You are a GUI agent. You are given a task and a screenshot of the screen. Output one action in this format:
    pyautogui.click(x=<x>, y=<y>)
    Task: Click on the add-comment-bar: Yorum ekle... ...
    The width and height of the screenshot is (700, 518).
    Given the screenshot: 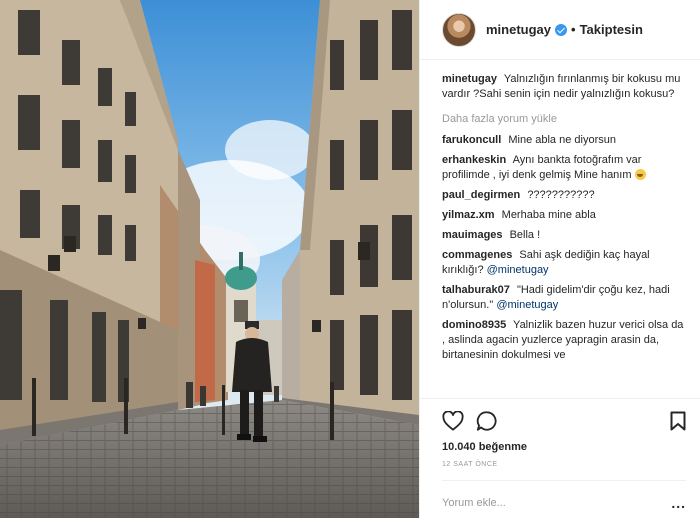 What is the action you would take?
    pyautogui.click(x=564, y=495)
    